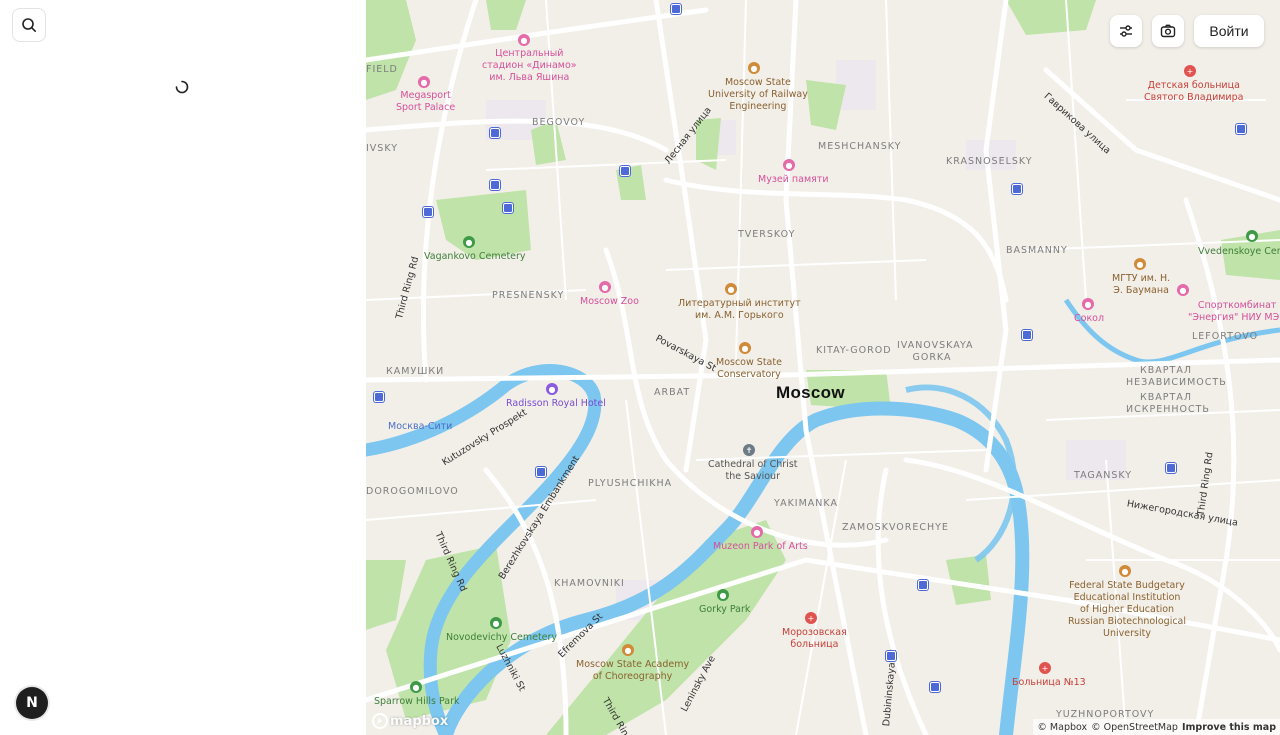 The width and height of the screenshot is (1280, 735). I want to click on poi-line: Центральный, so click(529, 53).